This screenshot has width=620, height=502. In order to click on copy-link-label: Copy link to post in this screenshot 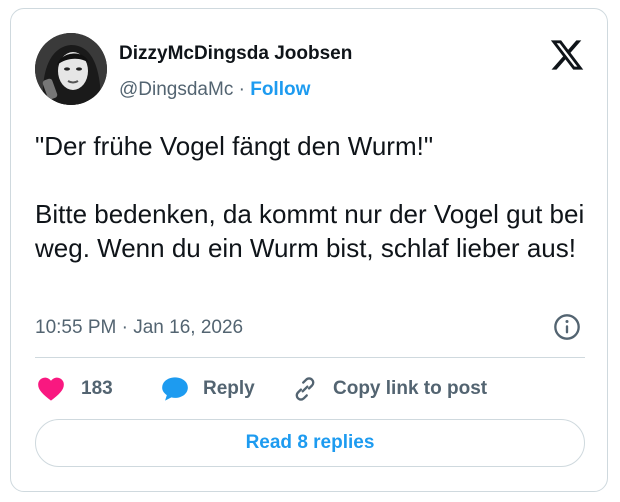, I will do `click(410, 388)`.